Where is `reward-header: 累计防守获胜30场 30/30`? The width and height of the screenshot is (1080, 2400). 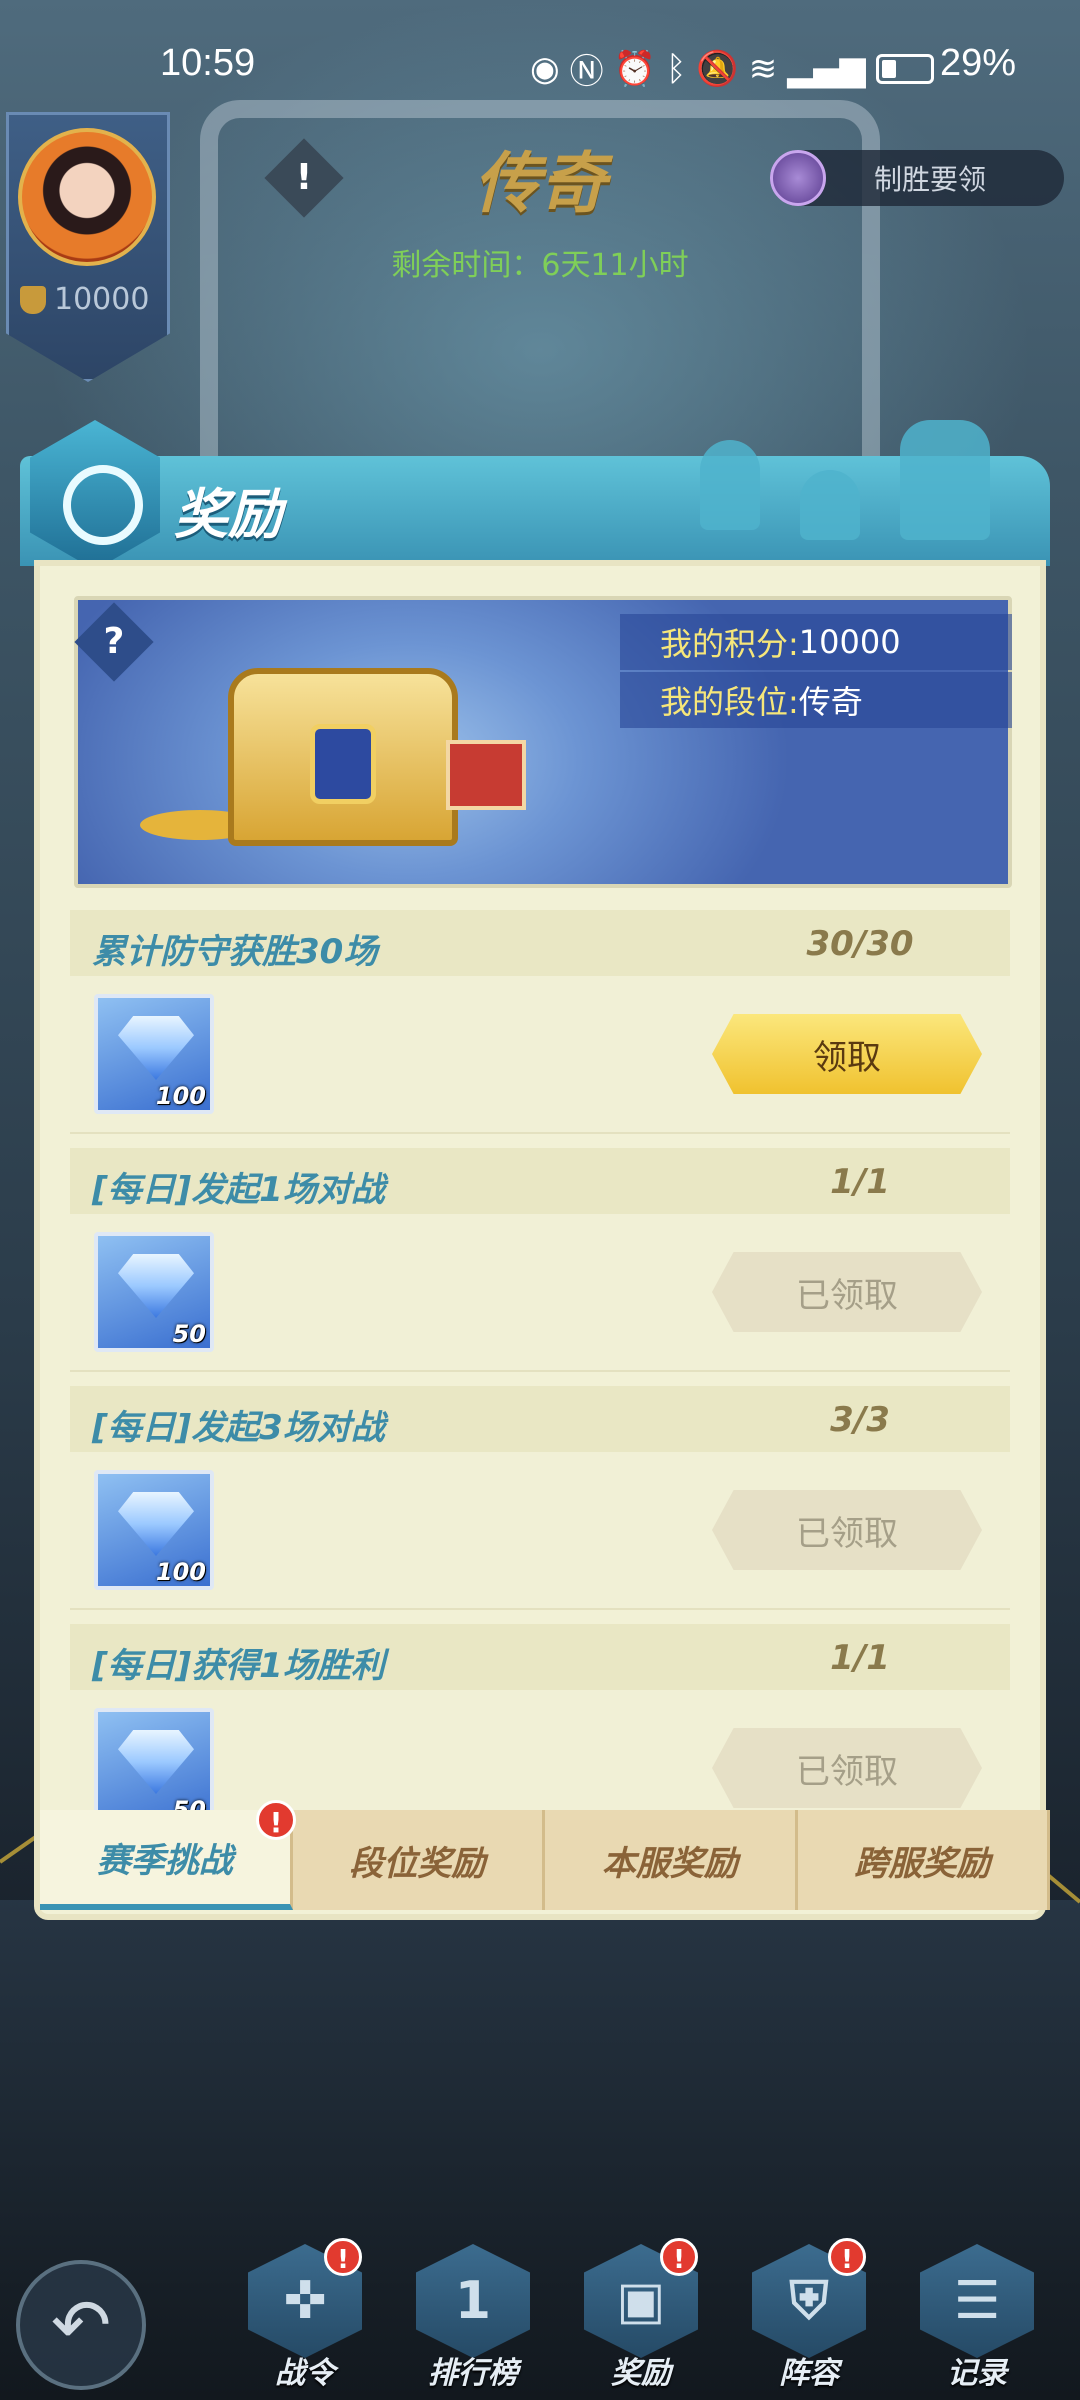 reward-header: 累计防守获胜30场 30/30 is located at coordinates (540, 943).